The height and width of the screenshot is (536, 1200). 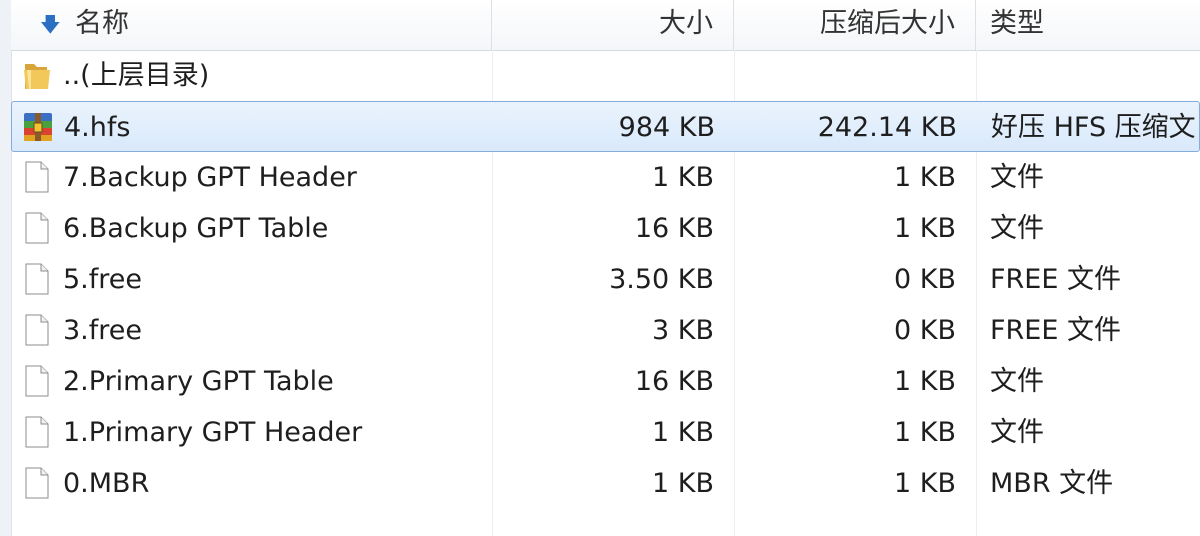 I want to click on file-row: 3.free 3 KB 0 KB FREE 文件, so click(x=605, y=330).